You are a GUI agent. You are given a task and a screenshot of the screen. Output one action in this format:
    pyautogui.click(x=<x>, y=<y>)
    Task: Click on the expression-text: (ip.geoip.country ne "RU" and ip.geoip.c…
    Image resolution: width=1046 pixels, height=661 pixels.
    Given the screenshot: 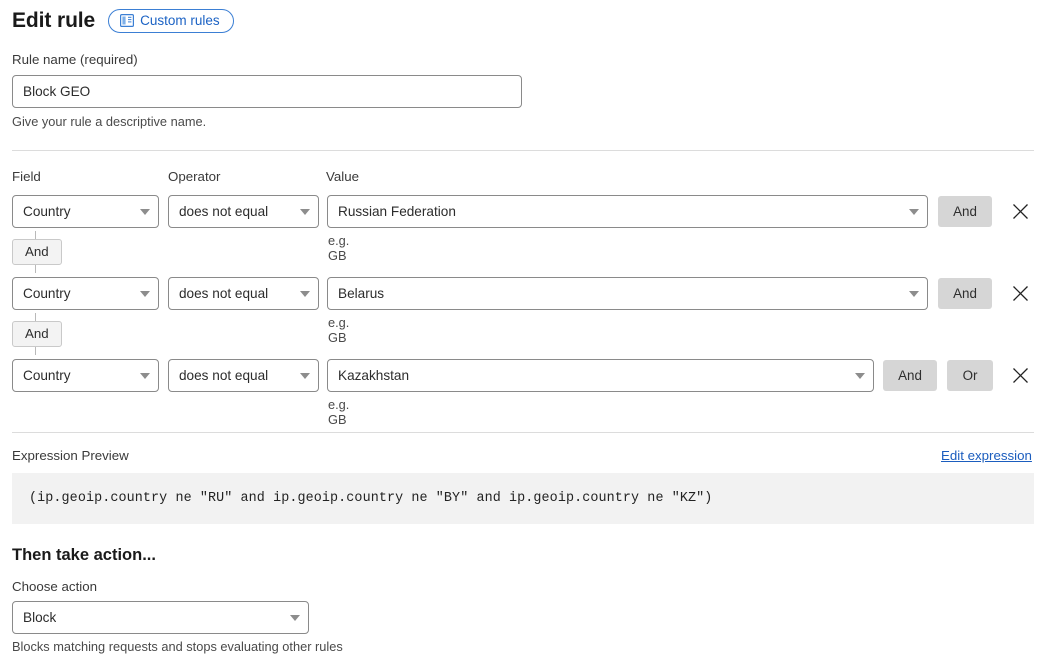 What is the action you would take?
    pyautogui.click(x=371, y=498)
    